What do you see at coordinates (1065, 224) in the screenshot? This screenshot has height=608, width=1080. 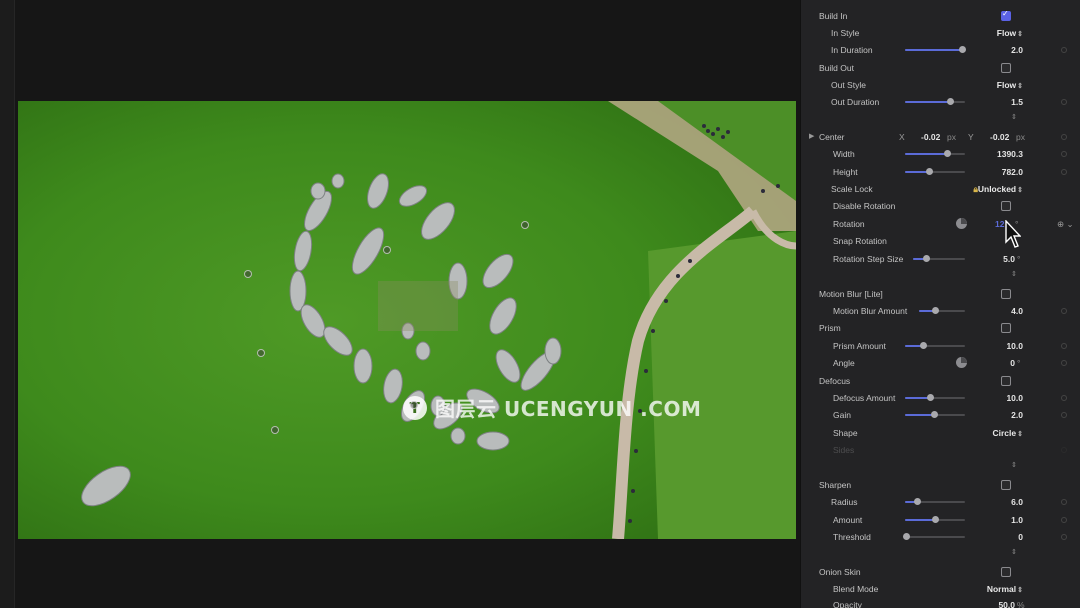 I see `keyframe-add-icon: ⊕ ⌄` at bounding box center [1065, 224].